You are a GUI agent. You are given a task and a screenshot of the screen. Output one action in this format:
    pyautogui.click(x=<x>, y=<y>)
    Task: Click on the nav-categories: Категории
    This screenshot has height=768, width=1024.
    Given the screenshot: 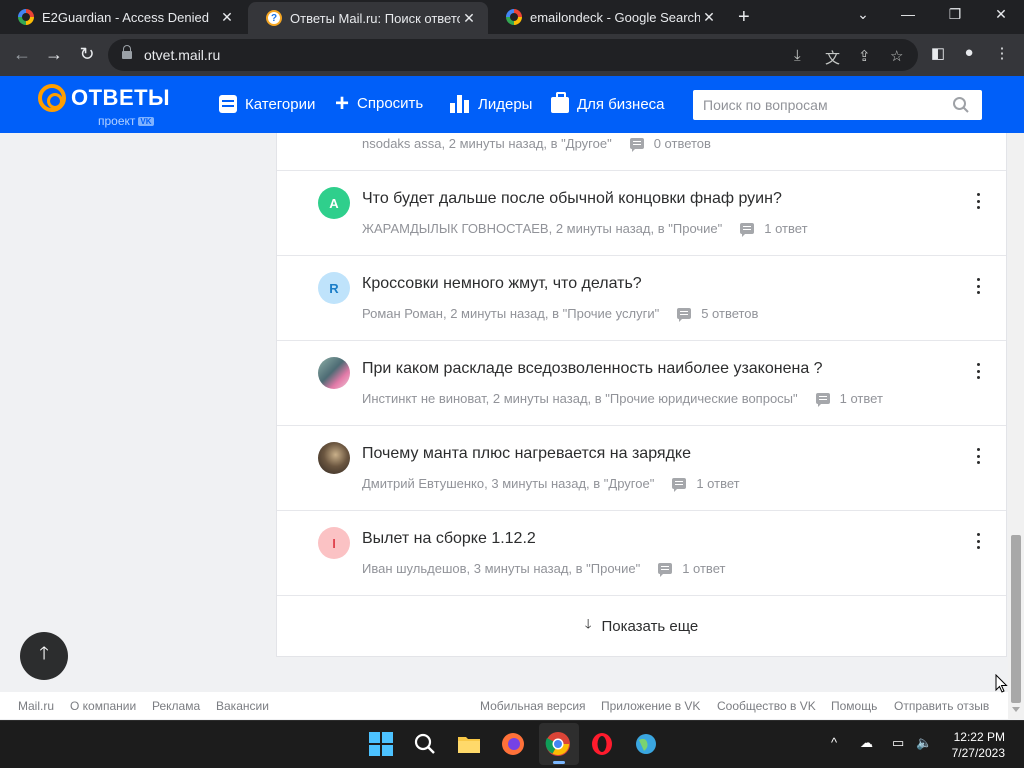 What is the action you would take?
    pyautogui.click(x=267, y=104)
    